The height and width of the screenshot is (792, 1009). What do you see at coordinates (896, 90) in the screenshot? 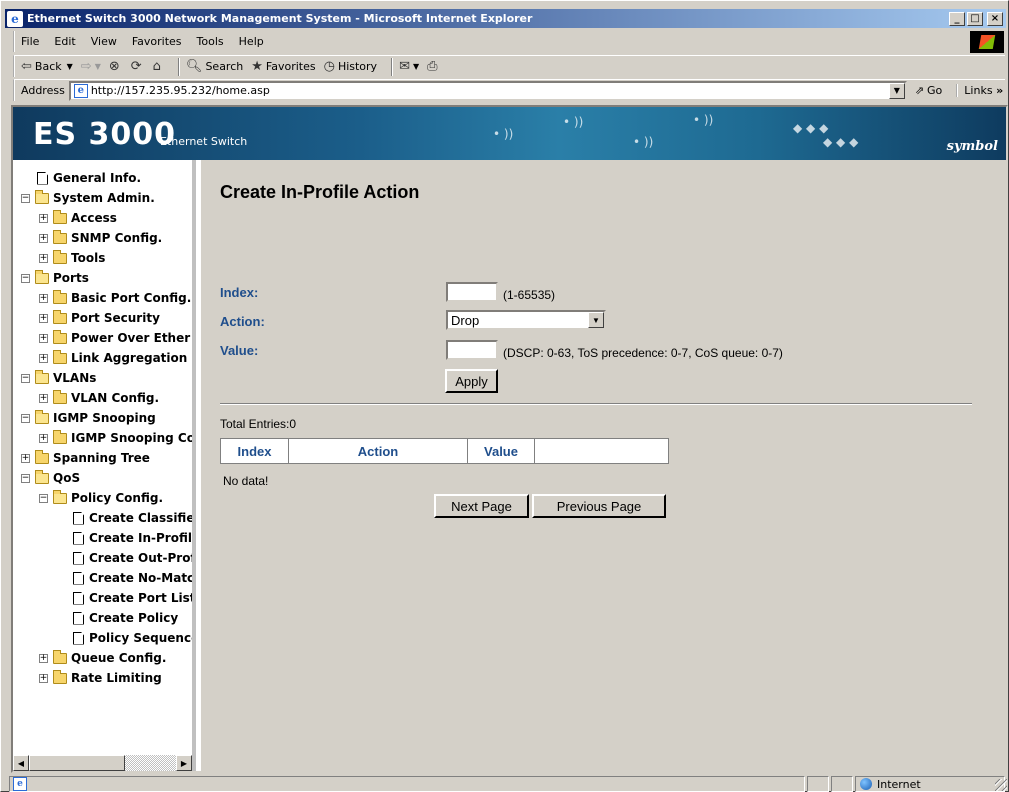
I see `address-dropdown: ▼` at bounding box center [896, 90].